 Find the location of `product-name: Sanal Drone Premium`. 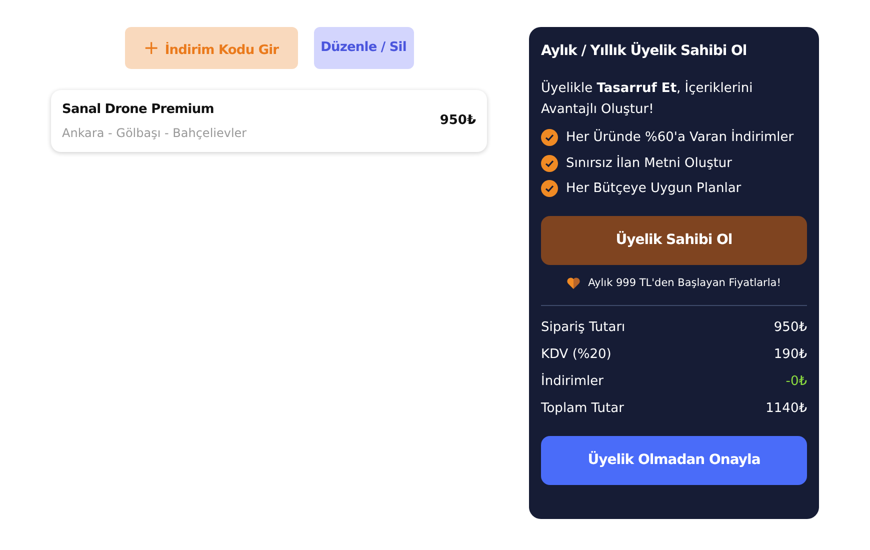

product-name: Sanal Drone Premium is located at coordinates (138, 110).